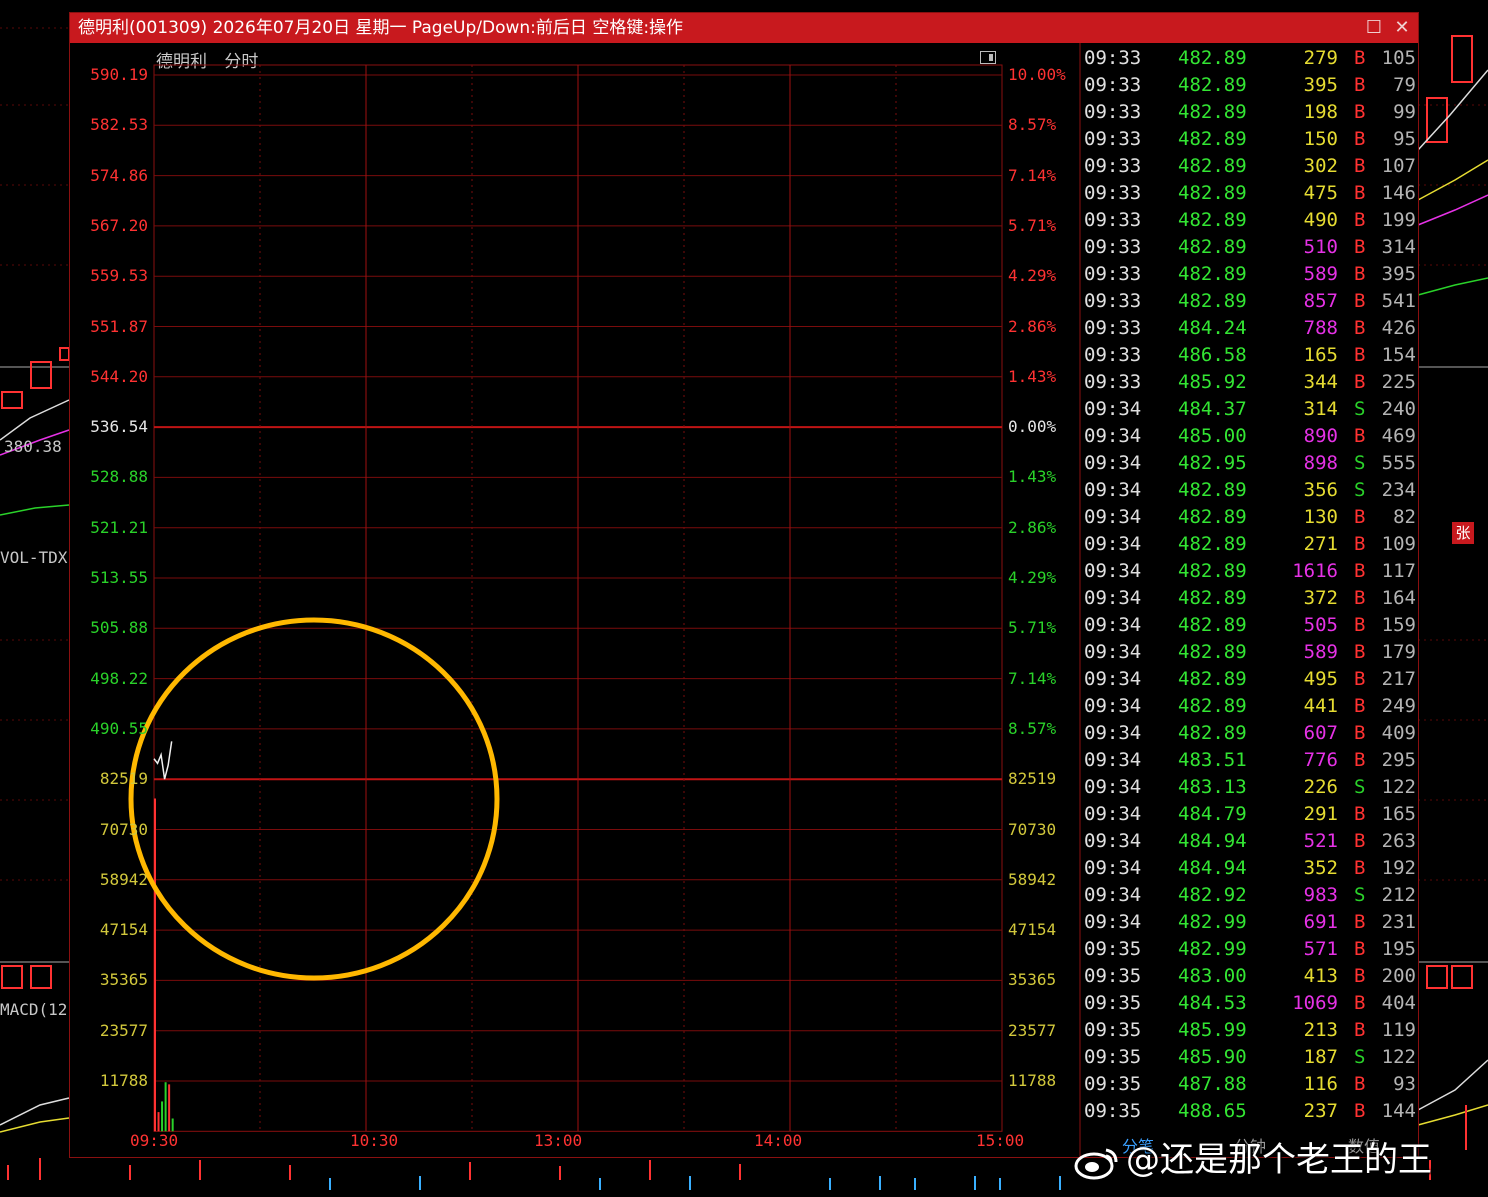 This screenshot has width=1488, height=1197. What do you see at coordinates (1320, 868) in the screenshot?
I see `trade-volume: 352` at bounding box center [1320, 868].